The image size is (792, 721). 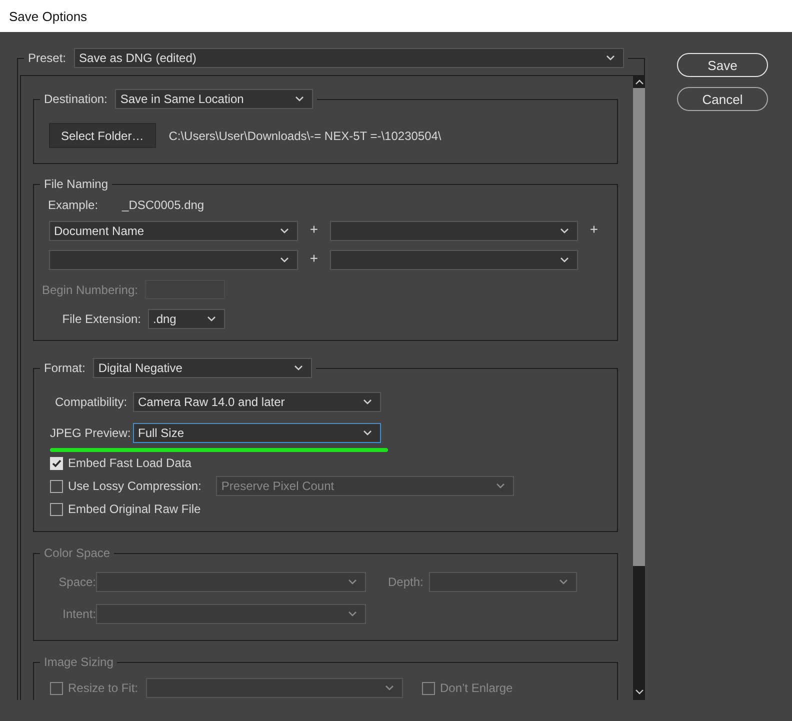 What do you see at coordinates (65, 368) in the screenshot?
I see `field-label: Format:` at bounding box center [65, 368].